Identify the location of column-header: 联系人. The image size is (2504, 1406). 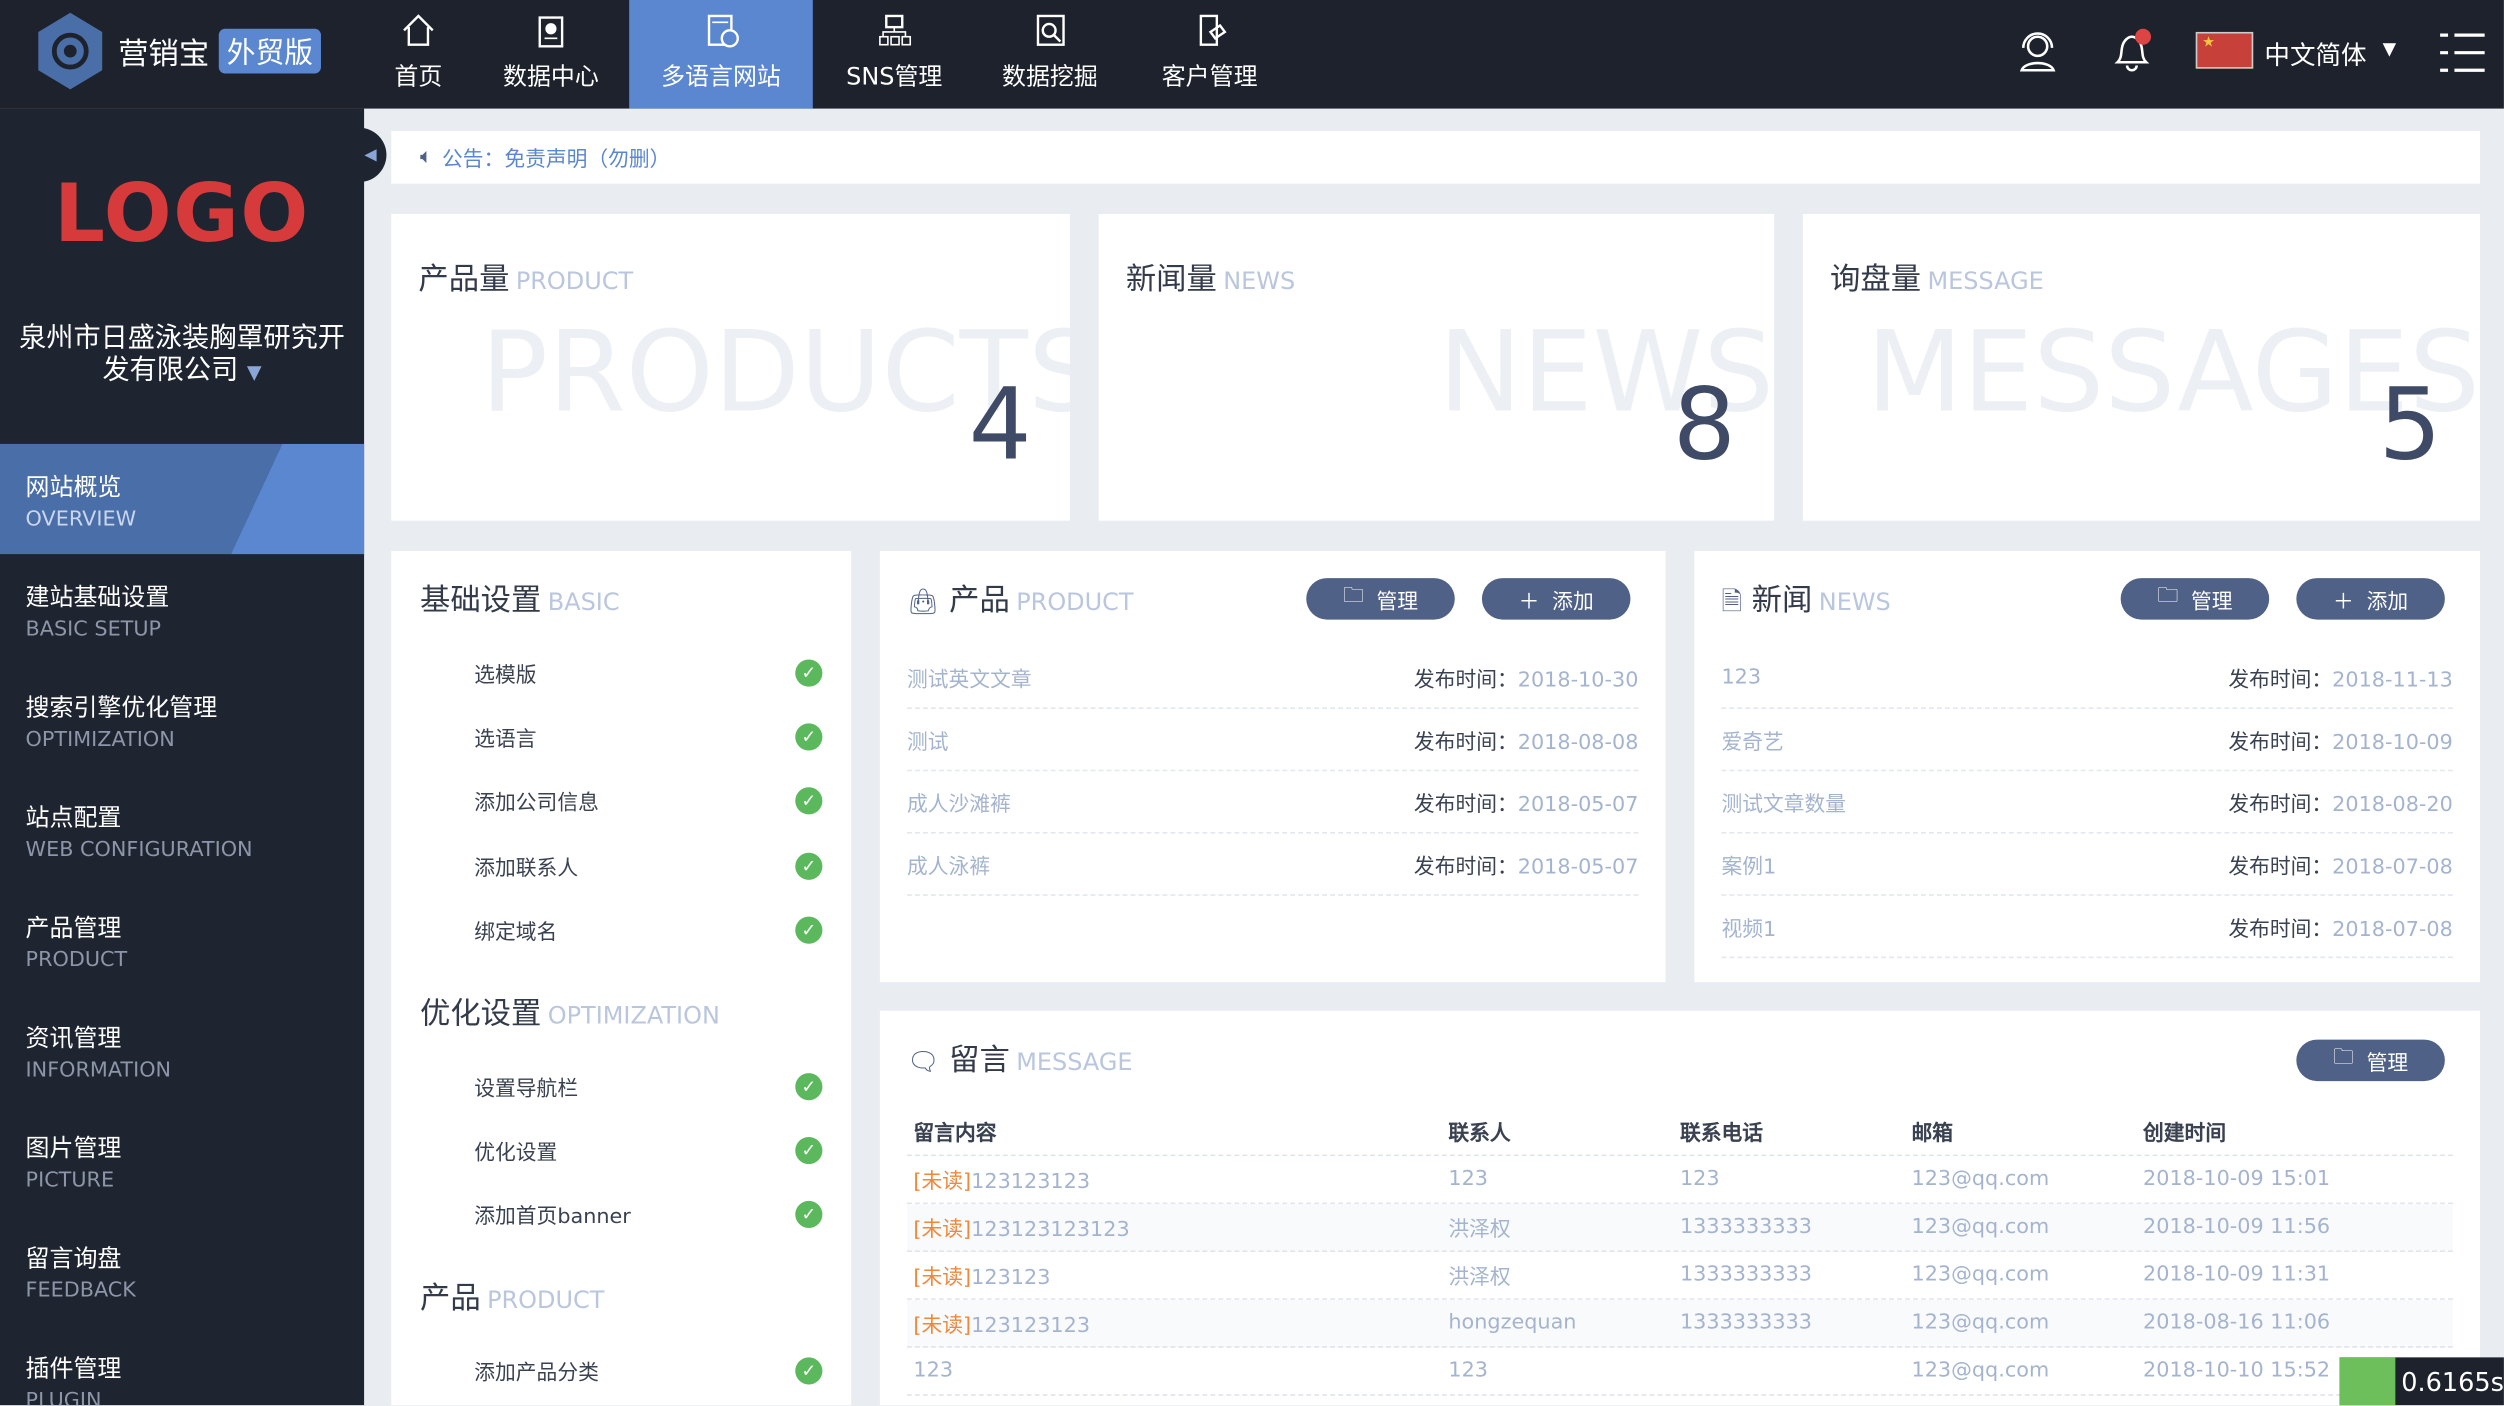
(1479, 1134).